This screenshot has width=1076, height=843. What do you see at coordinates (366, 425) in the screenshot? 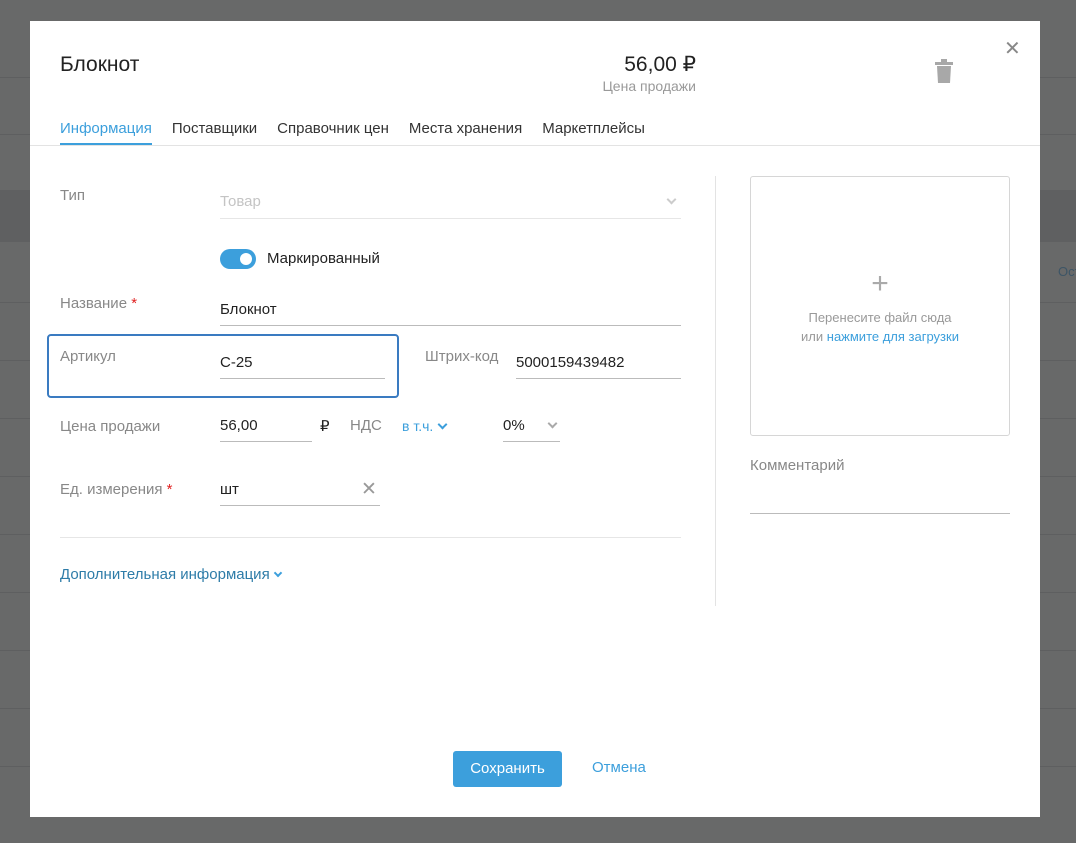
I see `vat-label: НДС` at bounding box center [366, 425].